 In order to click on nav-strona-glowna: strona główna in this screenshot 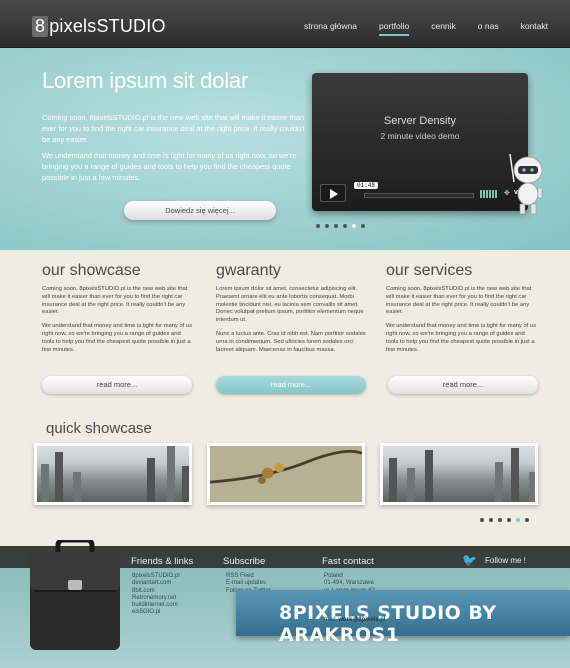, I will do `click(330, 28)`.